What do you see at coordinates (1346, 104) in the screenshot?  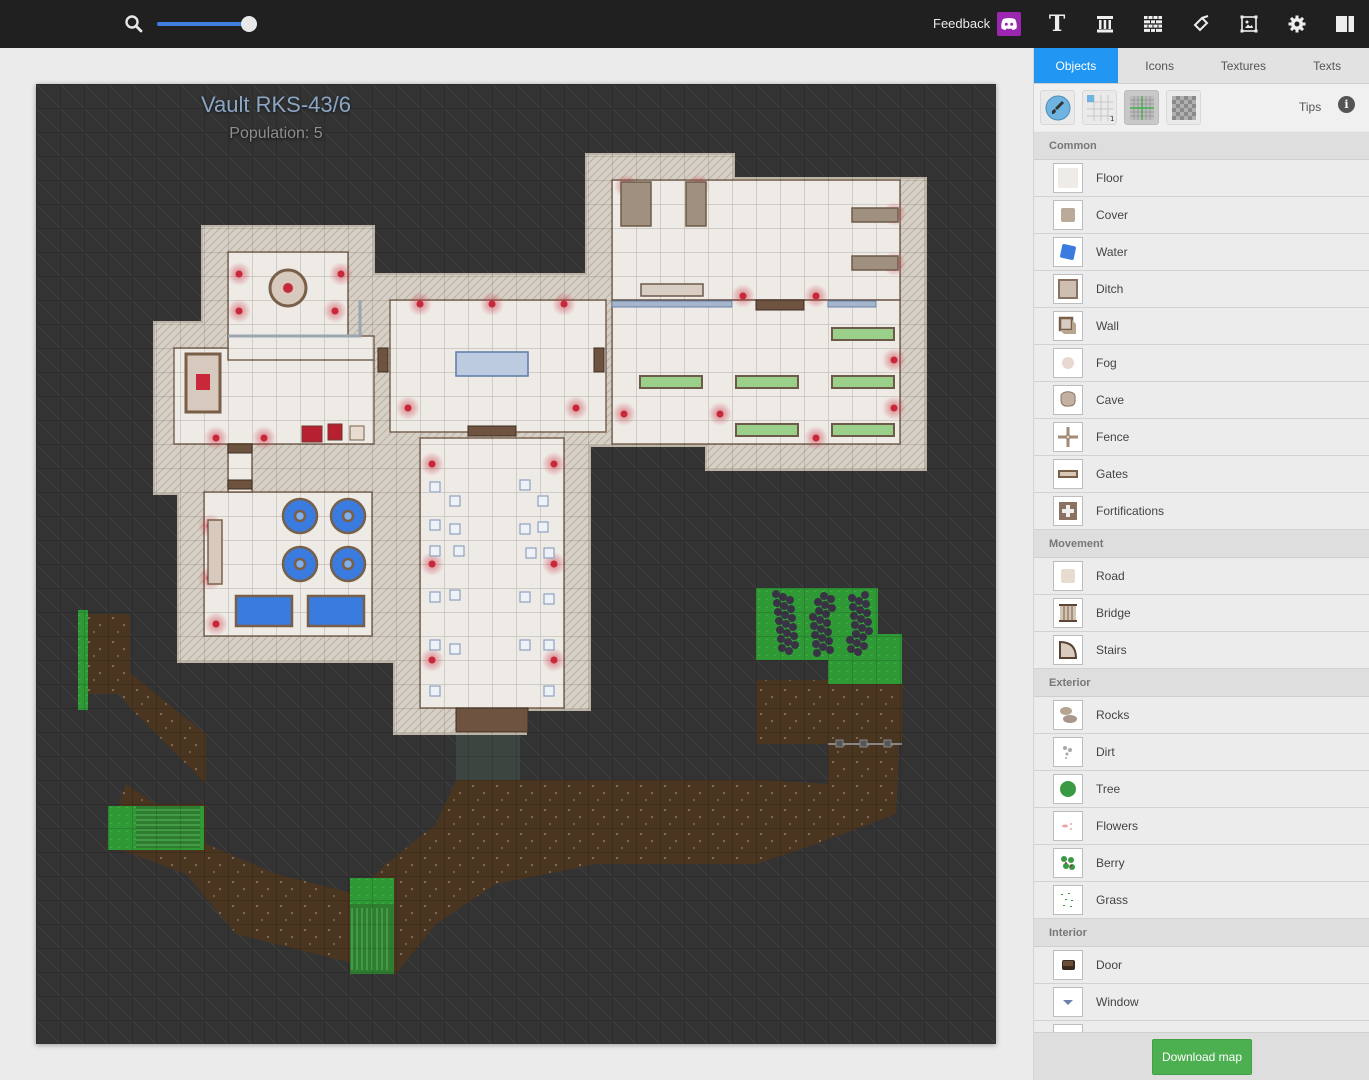 I see `info-icon: i` at bounding box center [1346, 104].